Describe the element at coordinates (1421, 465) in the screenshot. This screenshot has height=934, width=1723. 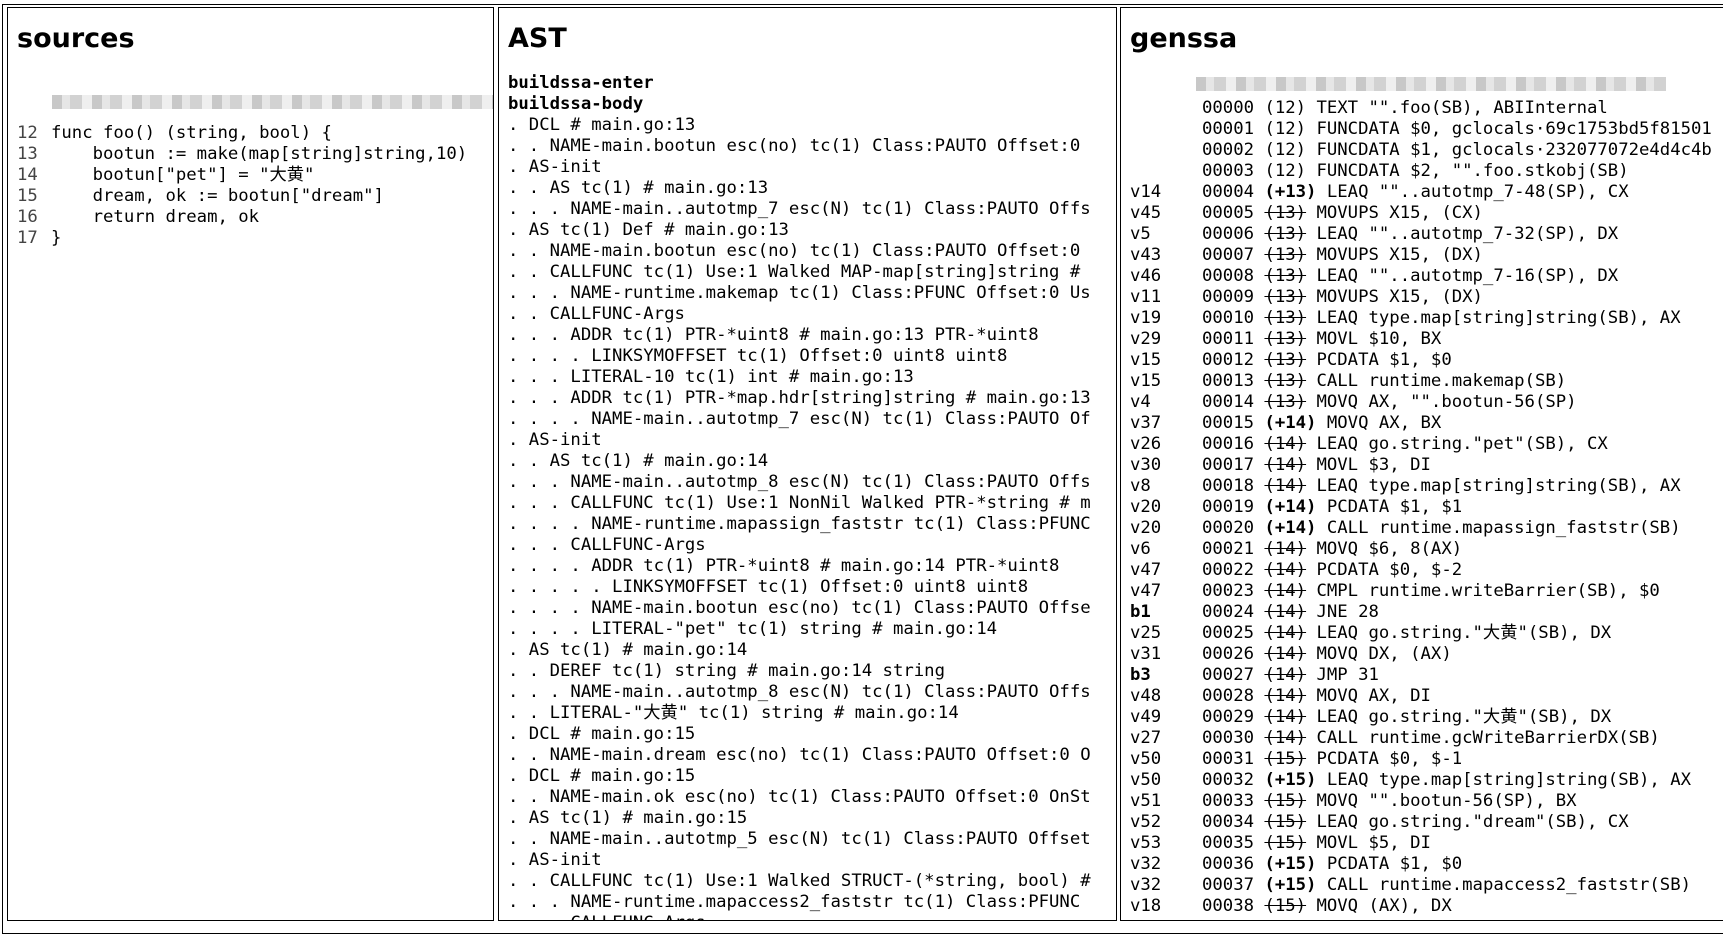
I see `genssa-line: v30 00017 (14) MOVL $3, DI` at that location.